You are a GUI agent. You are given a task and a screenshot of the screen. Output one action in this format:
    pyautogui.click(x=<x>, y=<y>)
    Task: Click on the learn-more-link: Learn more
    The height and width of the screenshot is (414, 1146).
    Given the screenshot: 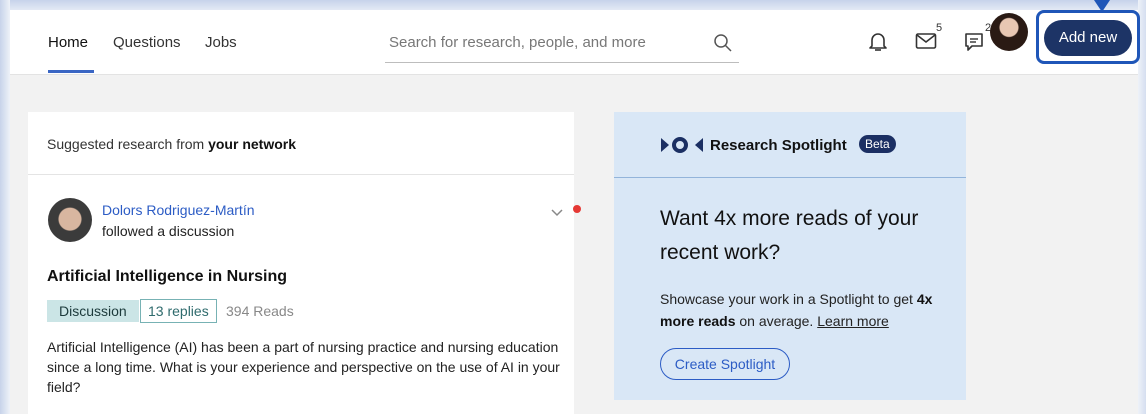 What is the action you would take?
    pyautogui.click(x=853, y=321)
    